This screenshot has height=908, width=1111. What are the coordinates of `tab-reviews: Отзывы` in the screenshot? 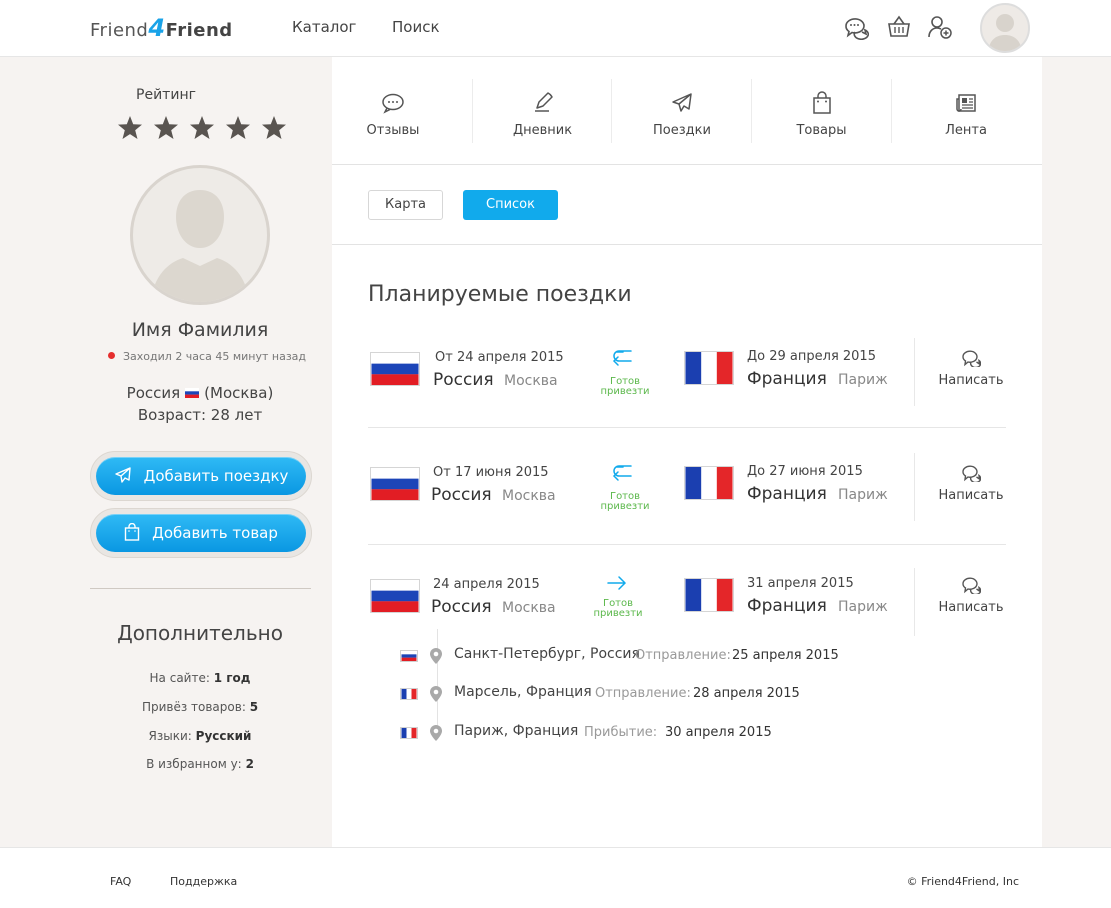 It's located at (393, 111).